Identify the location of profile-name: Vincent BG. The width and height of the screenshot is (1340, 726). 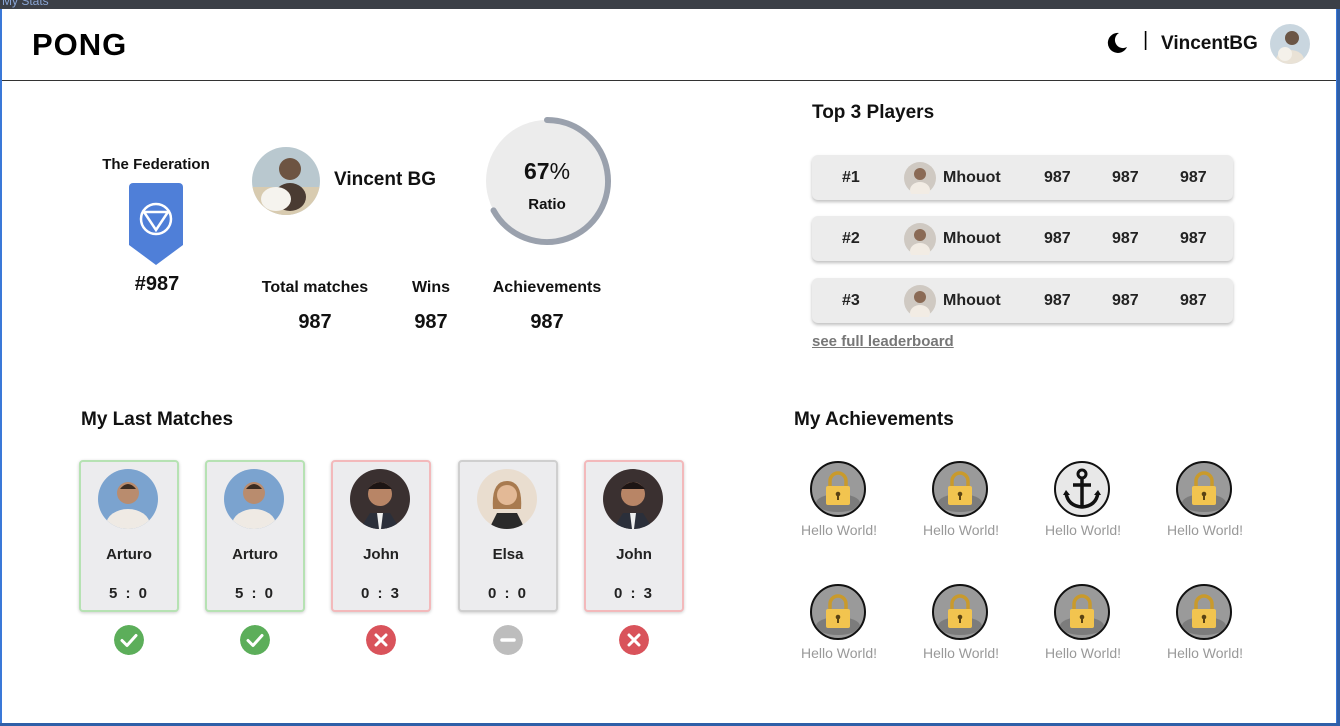
(385, 179).